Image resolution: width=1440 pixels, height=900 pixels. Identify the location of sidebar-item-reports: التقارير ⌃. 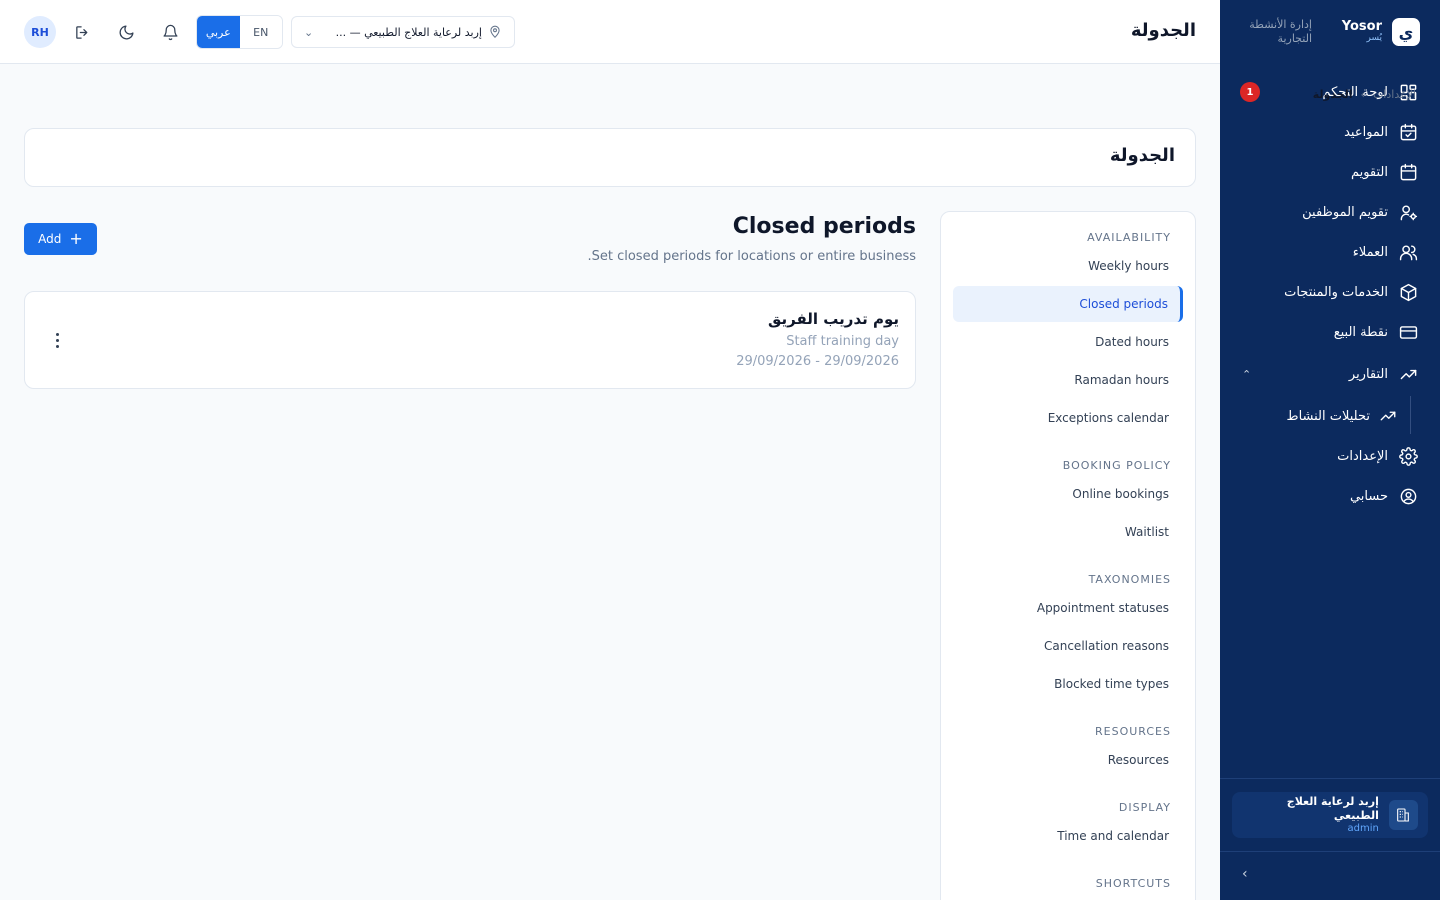
(1330, 374).